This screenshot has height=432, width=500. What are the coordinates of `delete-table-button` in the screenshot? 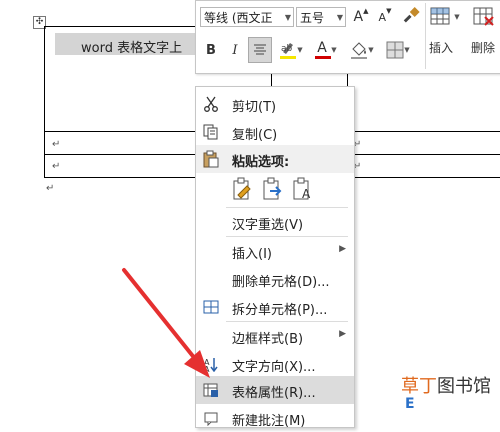 It's located at (485, 17).